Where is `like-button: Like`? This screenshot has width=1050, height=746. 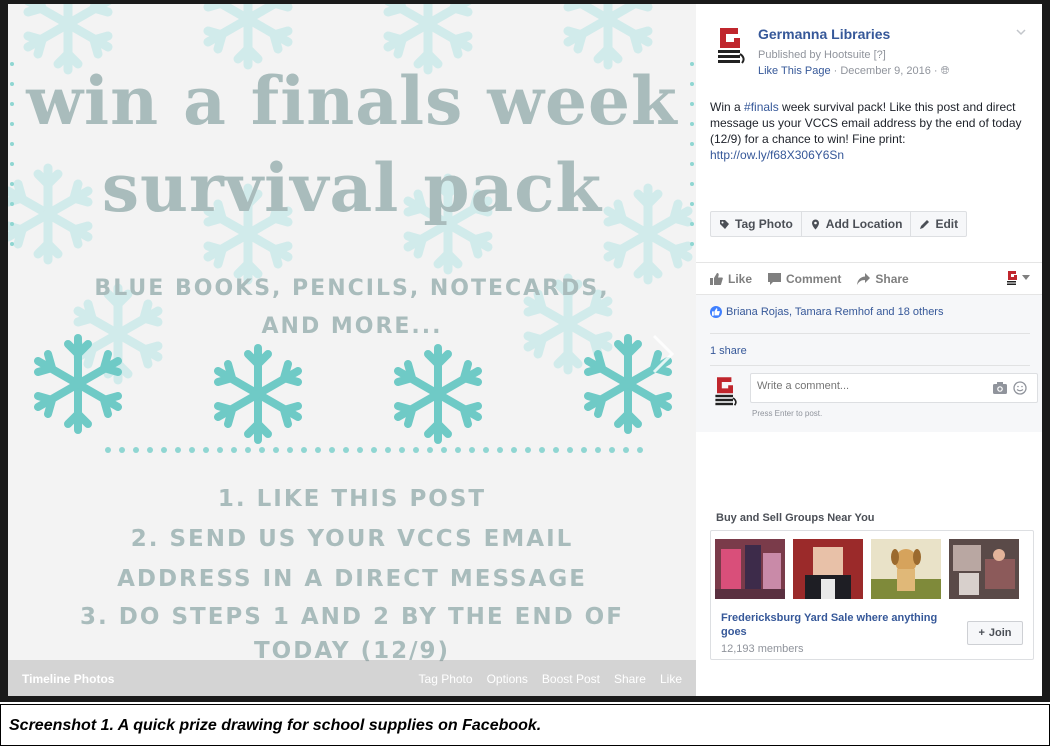 like-button: Like is located at coordinates (731, 279).